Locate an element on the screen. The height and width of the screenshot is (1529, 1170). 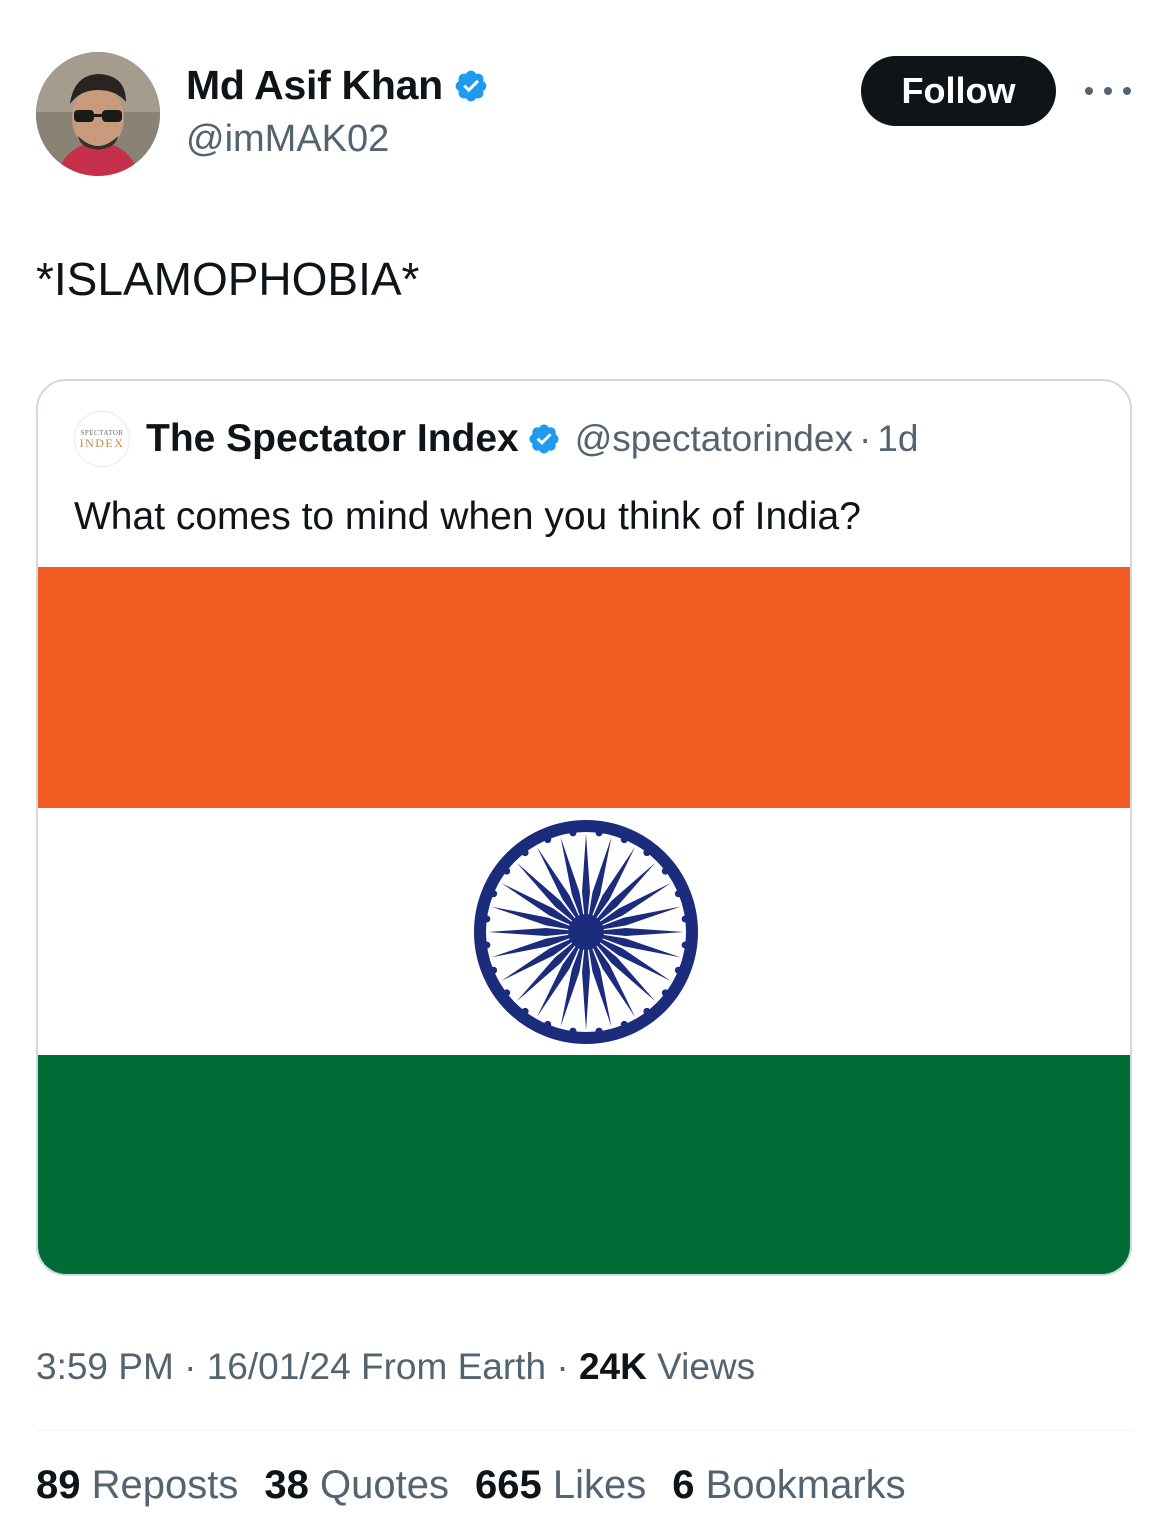
likes-stat: 665 Likes is located at coordinates (560, 1485).